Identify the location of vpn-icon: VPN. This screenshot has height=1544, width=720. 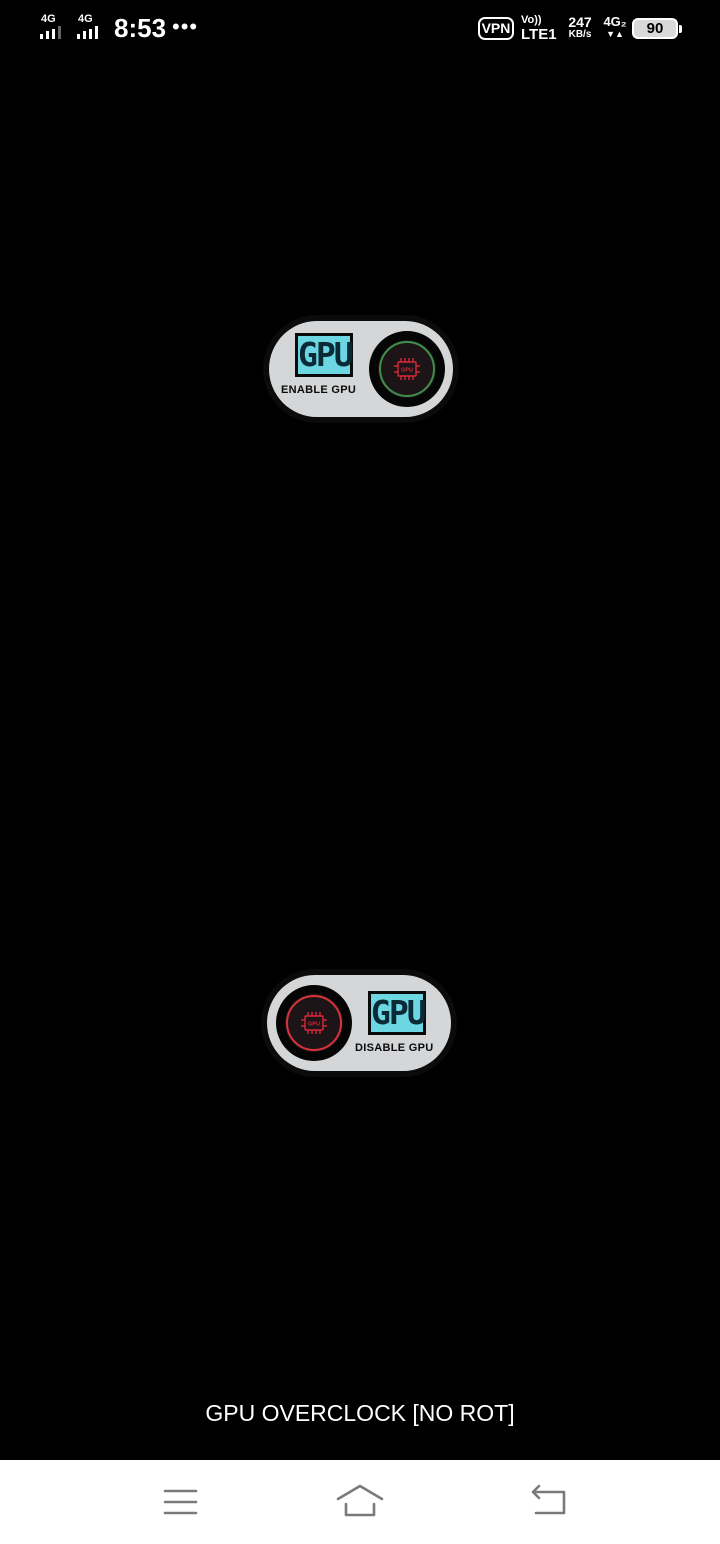
(496, 28).